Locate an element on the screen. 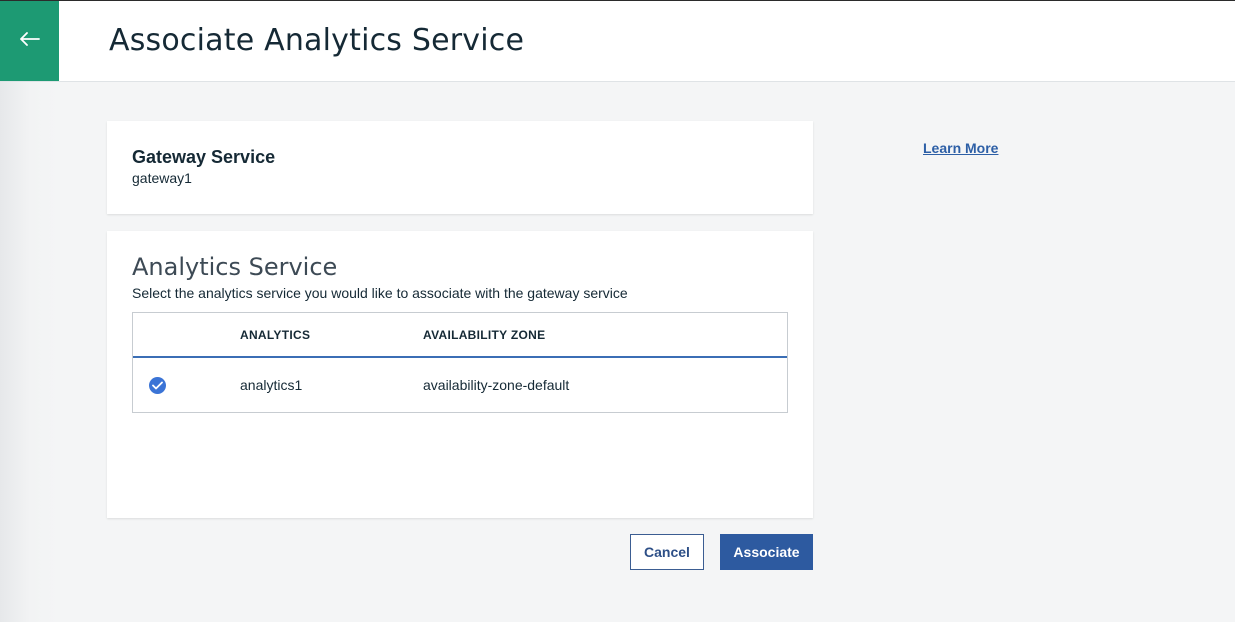 The image size is (1235, 622). back-button is located at coordinates (29, 41).